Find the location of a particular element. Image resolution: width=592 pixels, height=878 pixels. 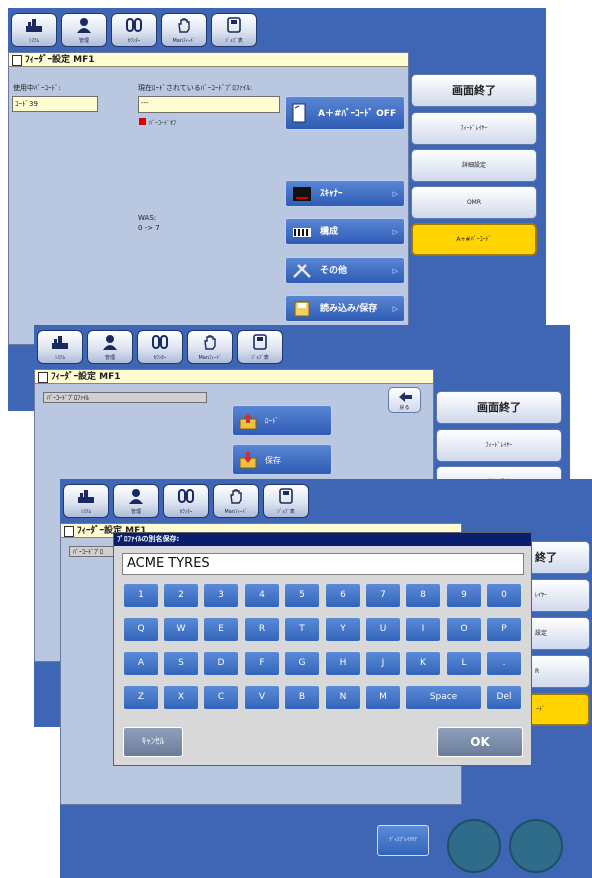

key-0: 0 is located at coordinates (504, 595).